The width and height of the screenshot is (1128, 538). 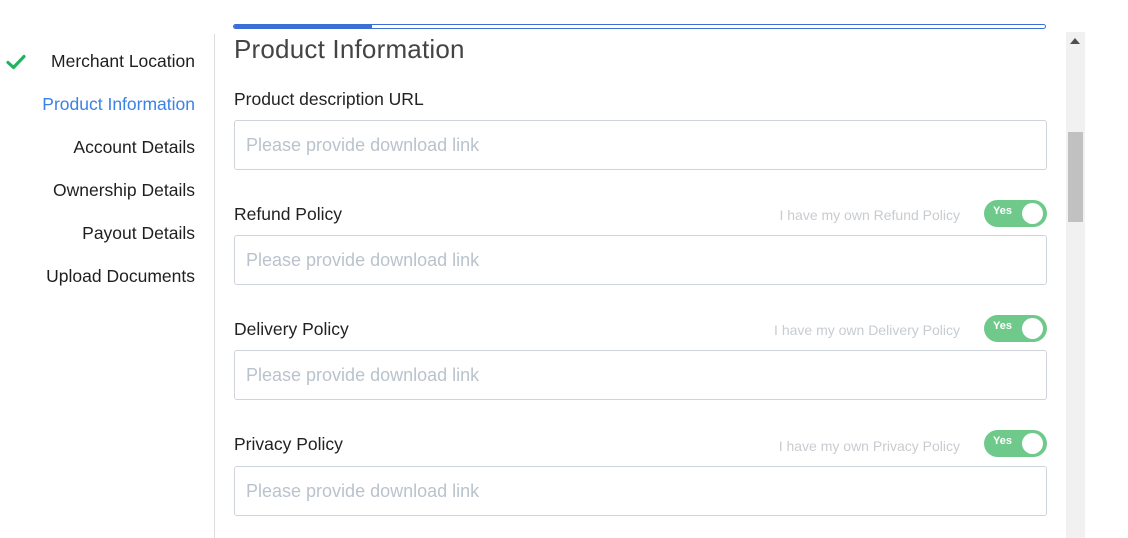 What do you see at coordinates (303, 26) in the screenshot?
I see `progress-fill` at bounding box center [303, 26].